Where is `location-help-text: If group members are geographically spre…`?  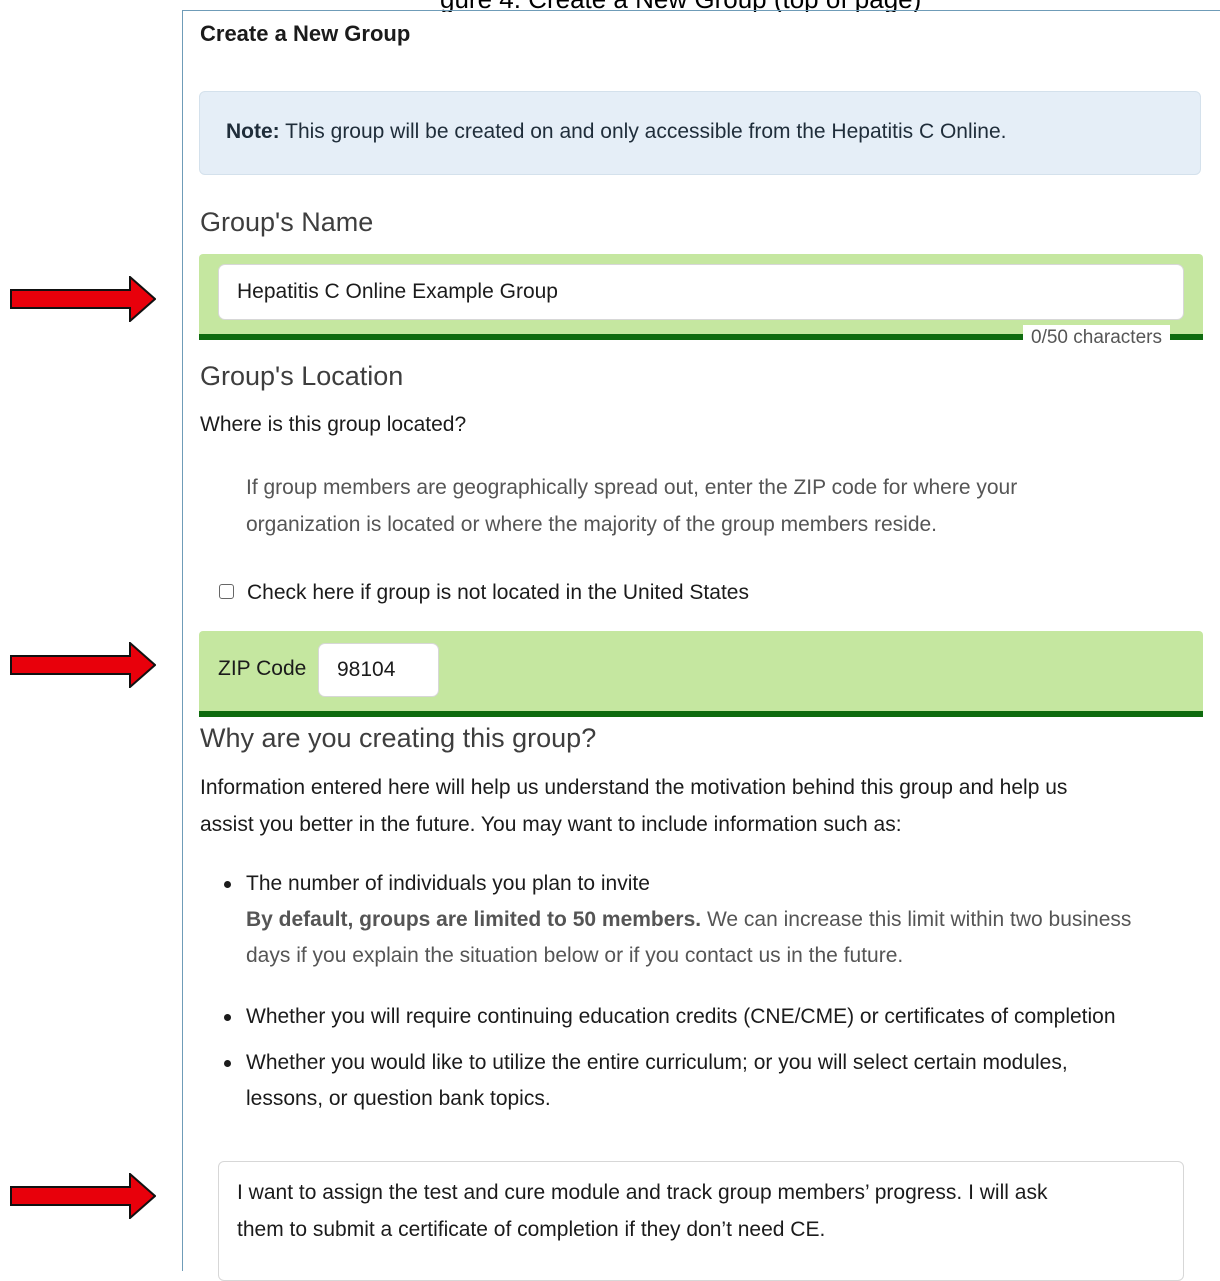 location-help-text: If group members are geographically spre… is located at coordinates (631, 506).